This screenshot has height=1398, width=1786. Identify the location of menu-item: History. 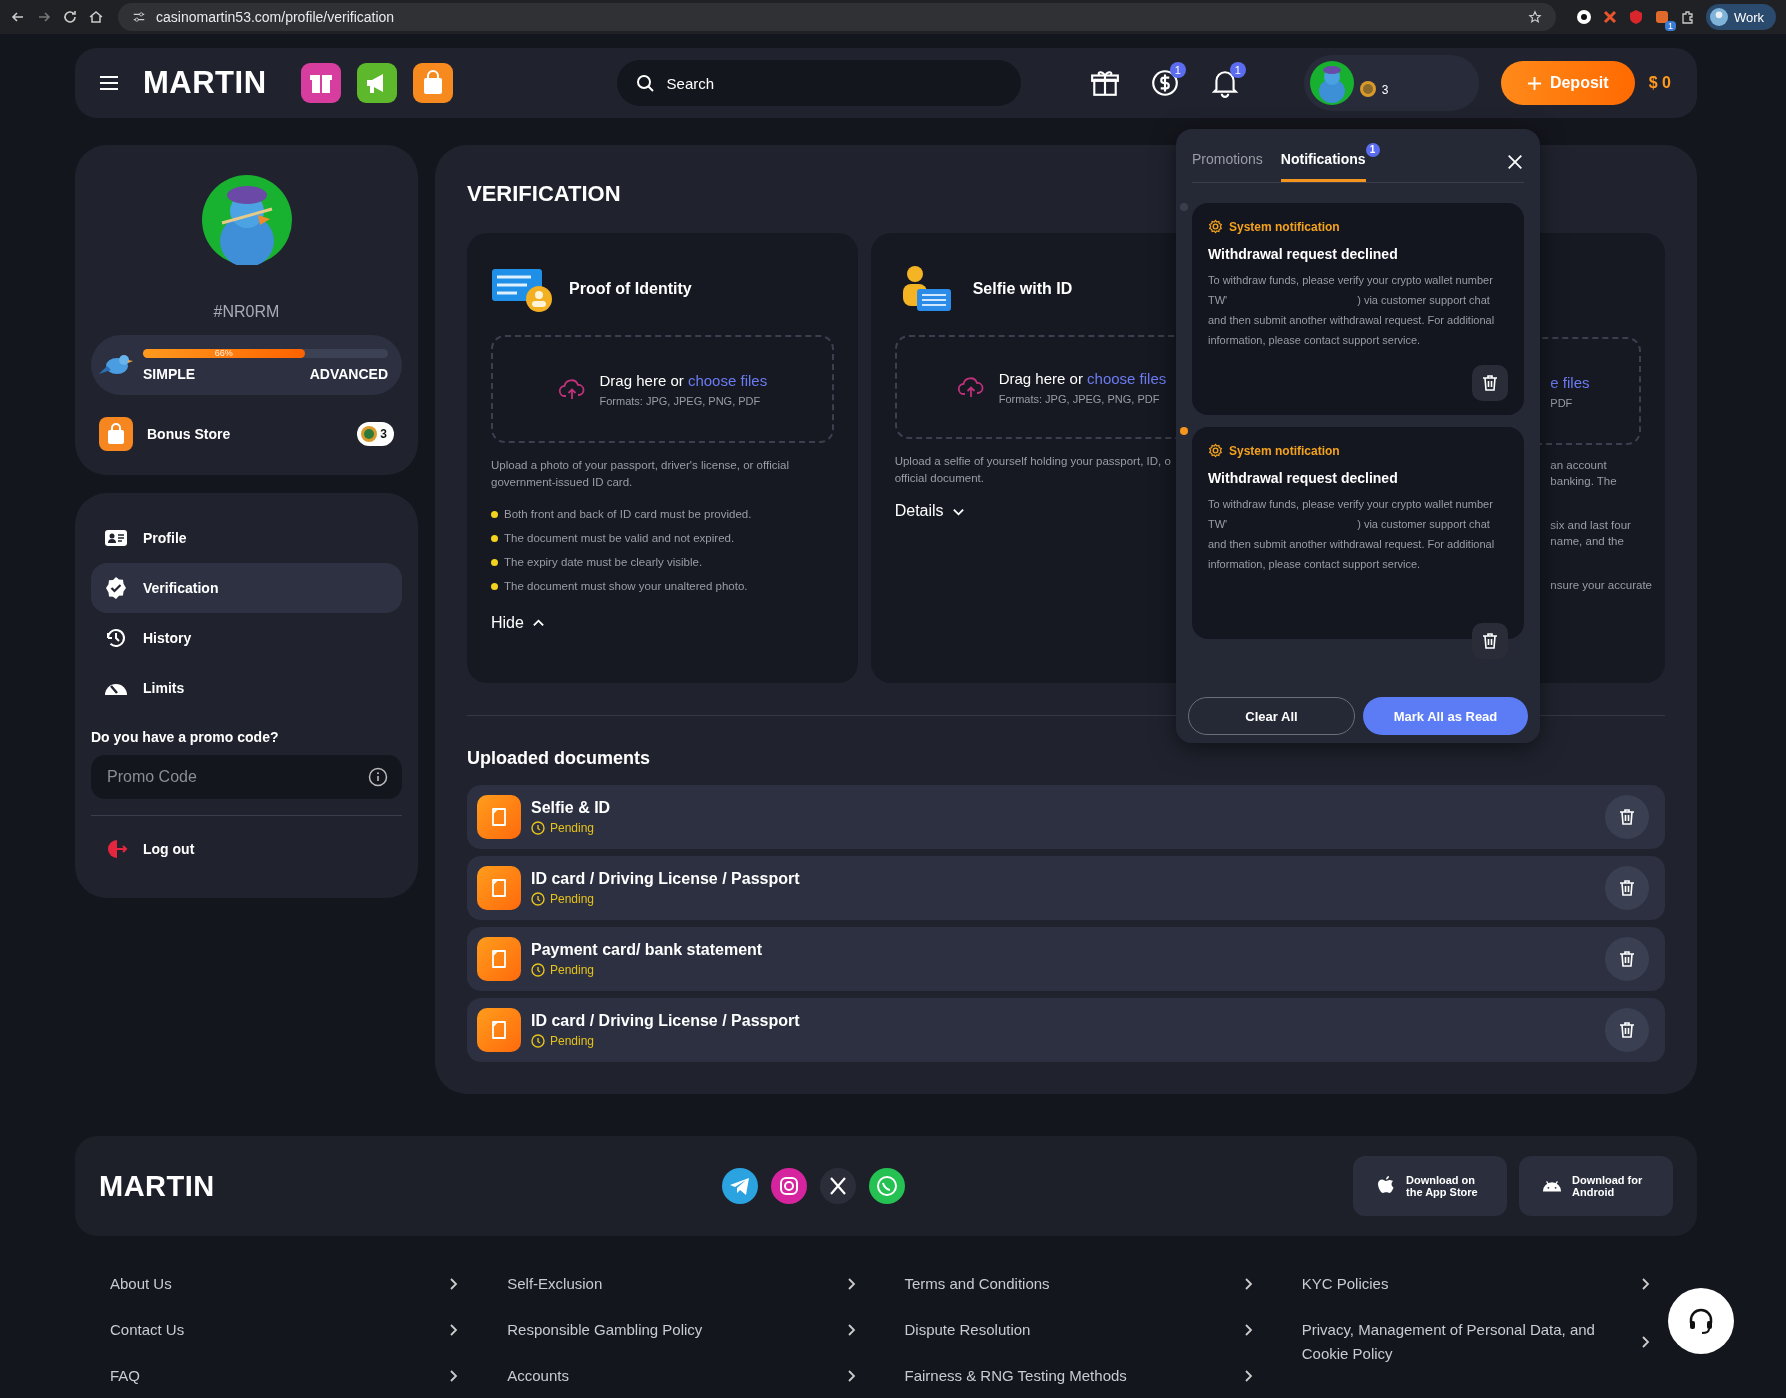
(246, 638).